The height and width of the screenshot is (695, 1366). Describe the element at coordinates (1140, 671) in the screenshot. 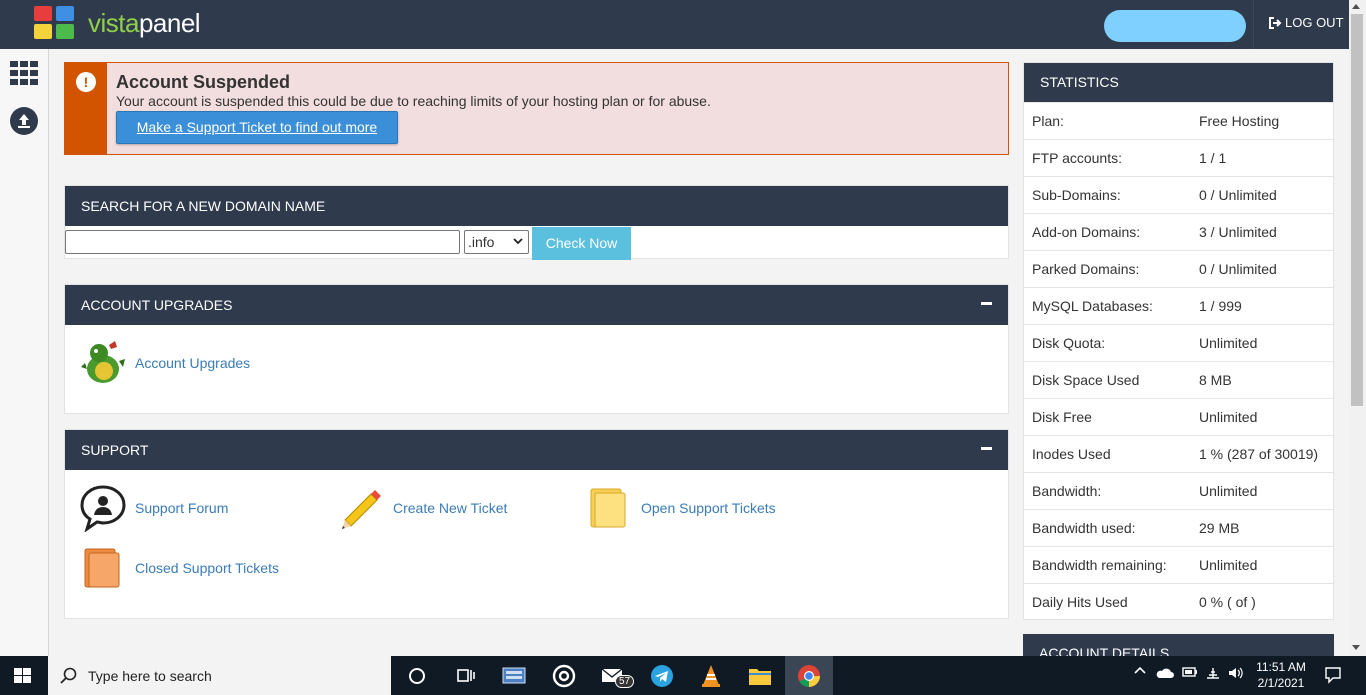

I see `tray-chevron-up-icon` at that location.